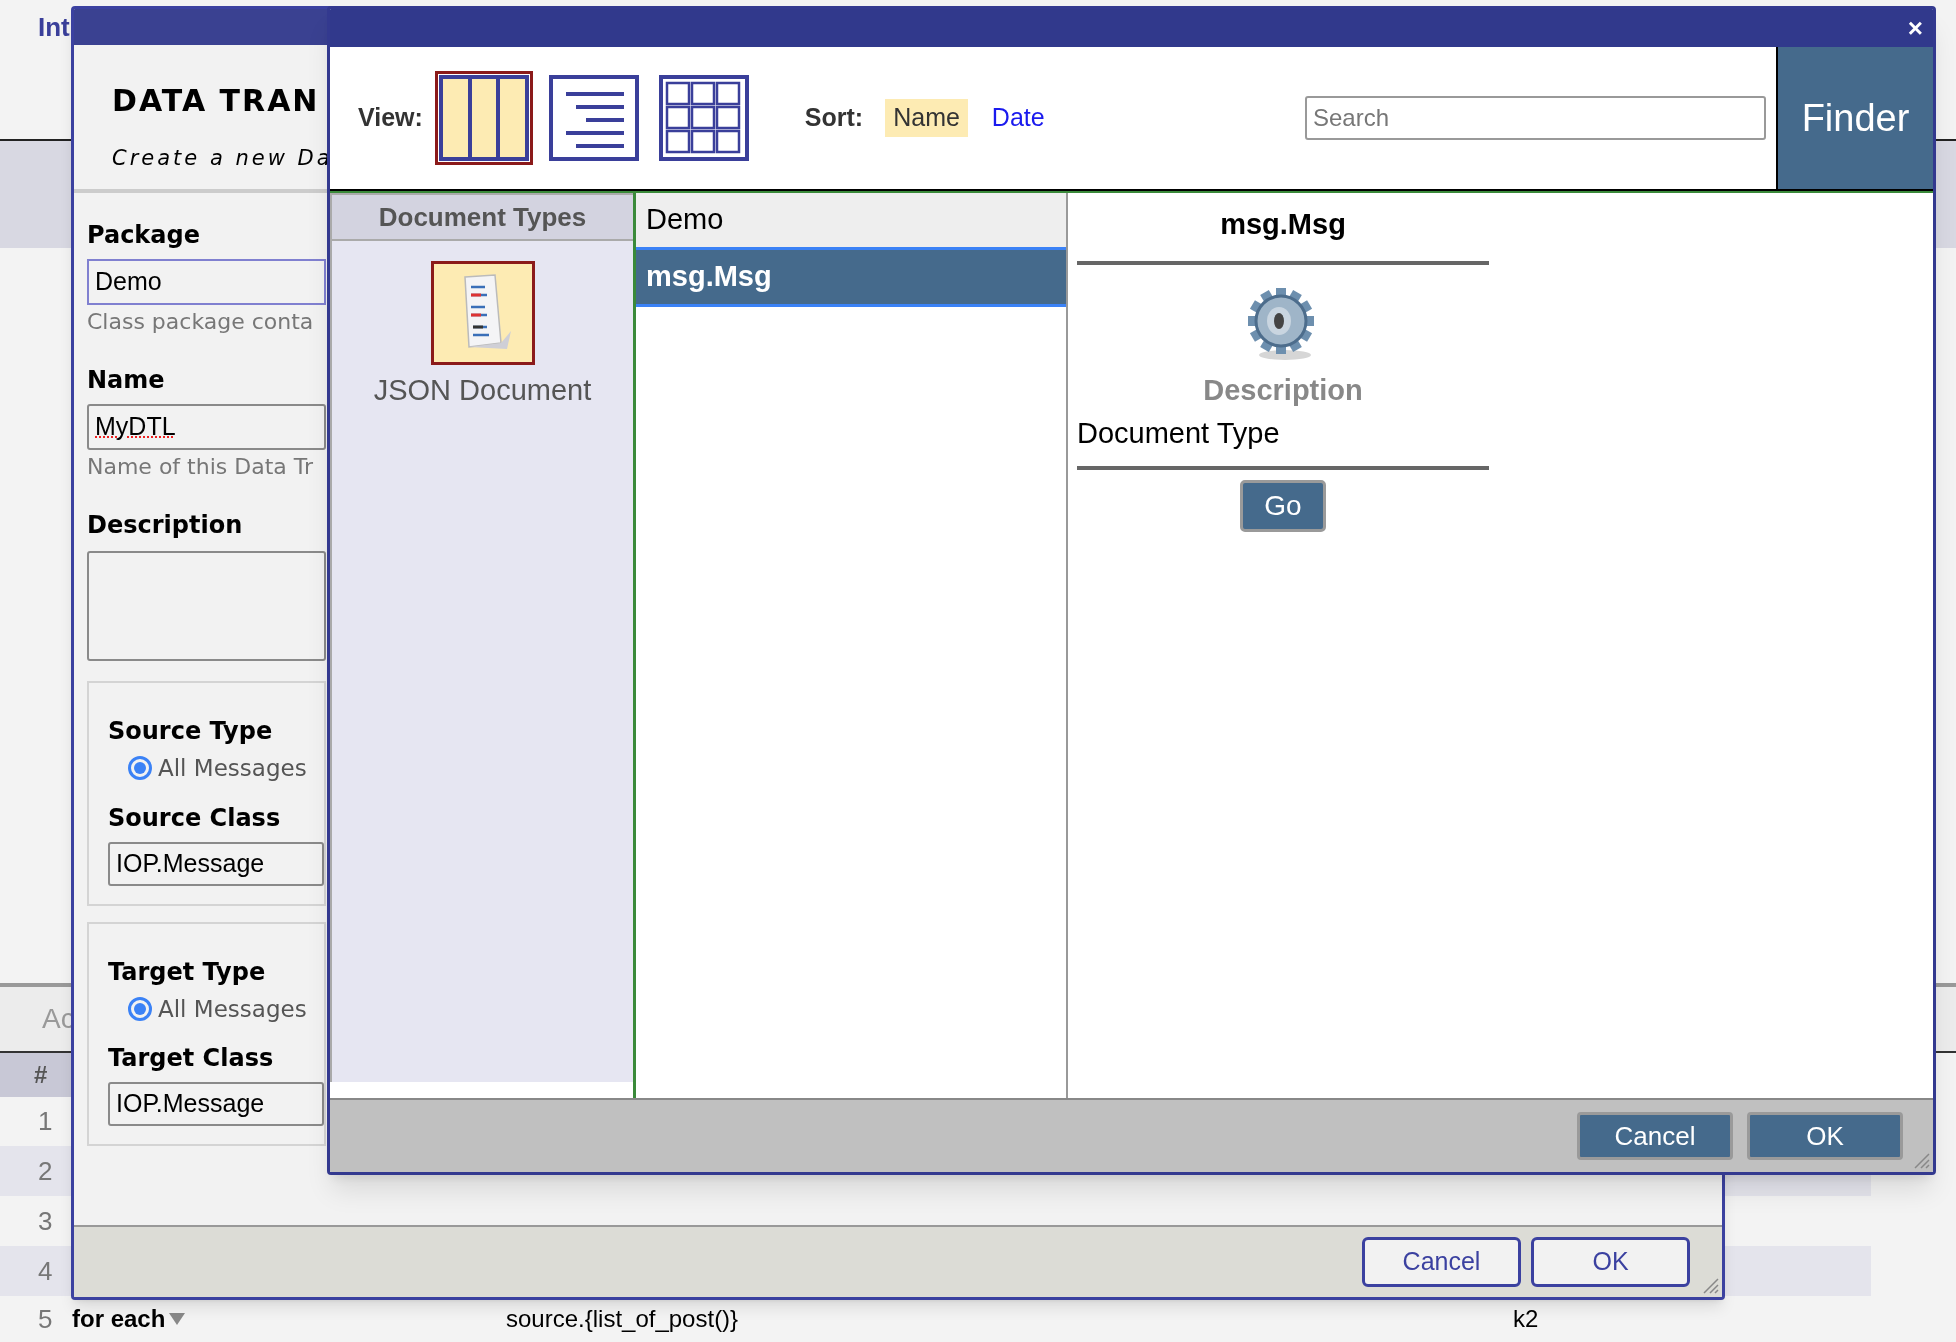 This screenshot has width=1956, height=1342. Describe the element at coordinates (1535, 118) in the screenshot. I see `search-field: Search` at that location.